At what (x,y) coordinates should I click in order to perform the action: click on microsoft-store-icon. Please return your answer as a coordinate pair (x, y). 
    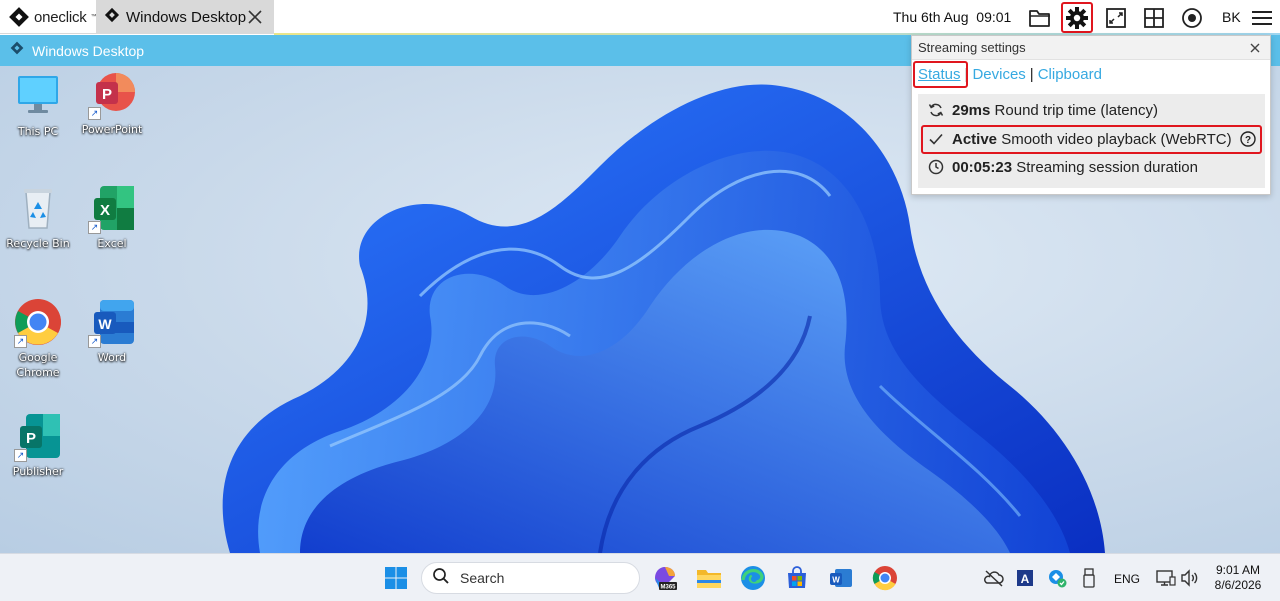
    Looking at the image, I should click on (797, 578).